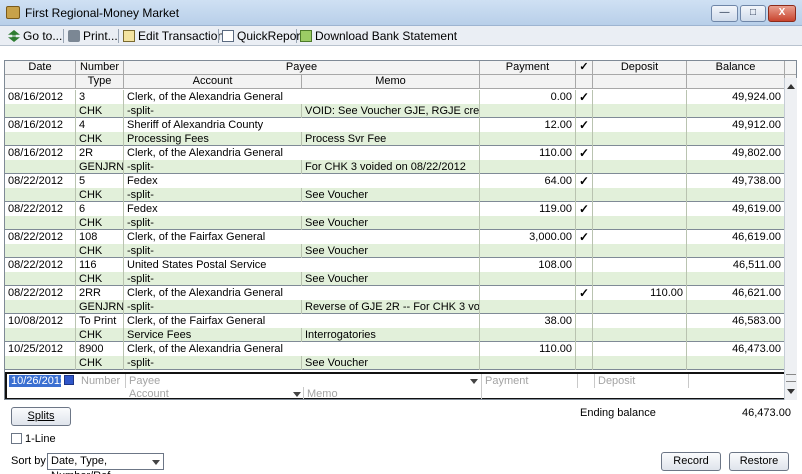  Describe the element at coordinates (100, 68) in the screenshot. I see `header-number: Number` at that location.